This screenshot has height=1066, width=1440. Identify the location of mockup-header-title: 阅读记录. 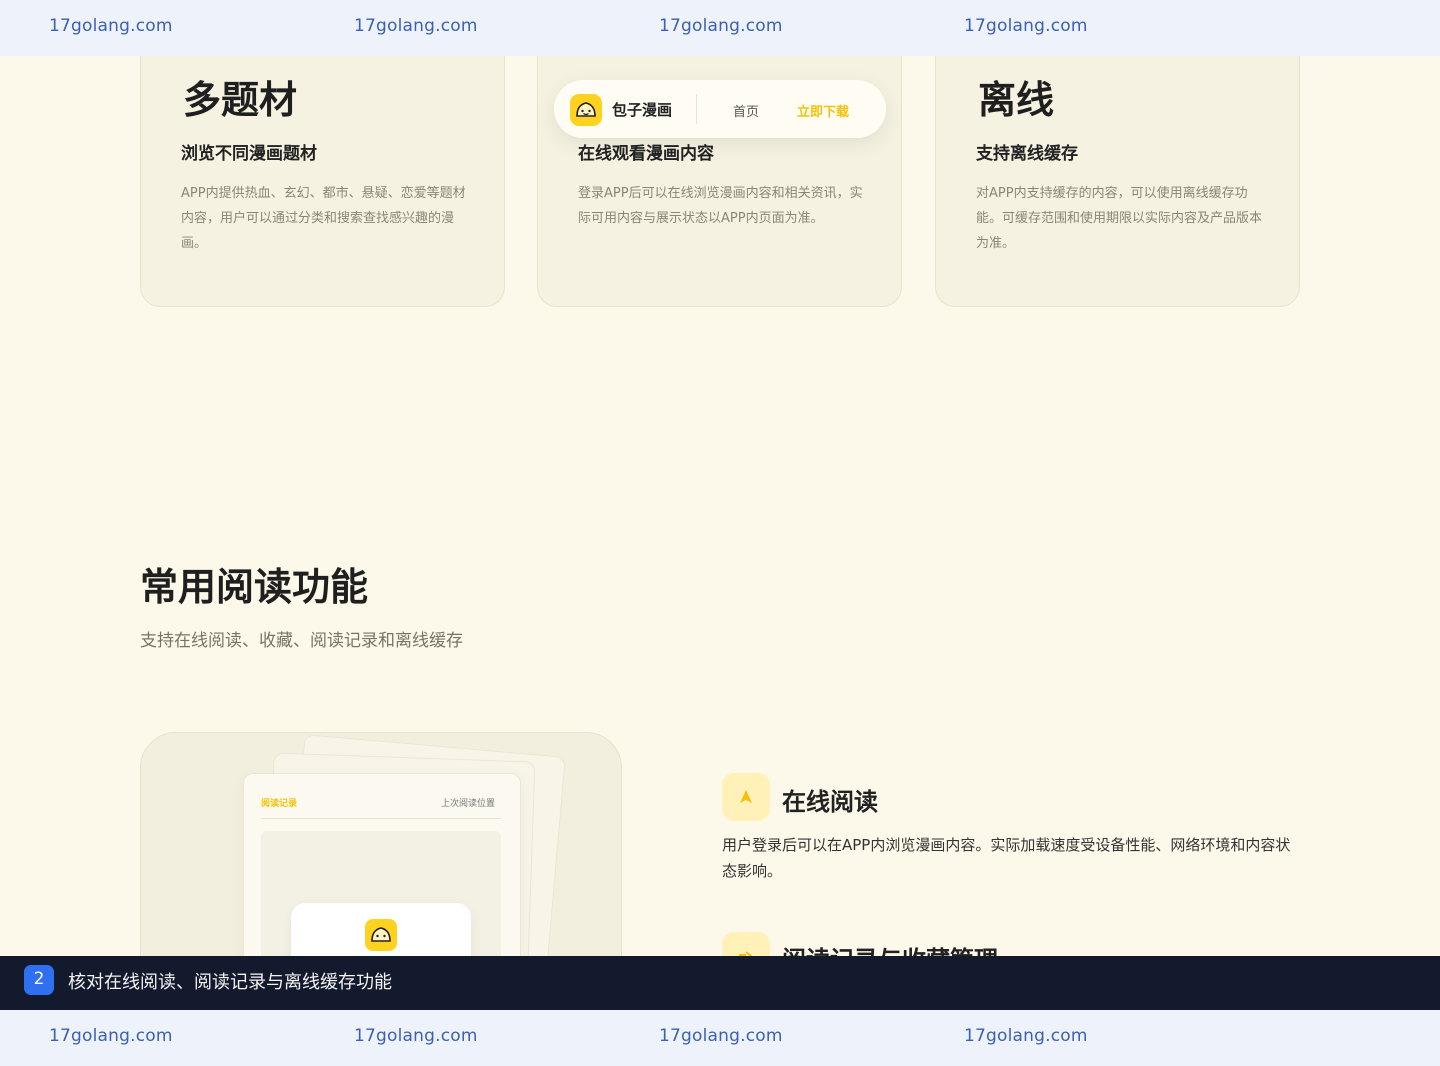
(279, 804).